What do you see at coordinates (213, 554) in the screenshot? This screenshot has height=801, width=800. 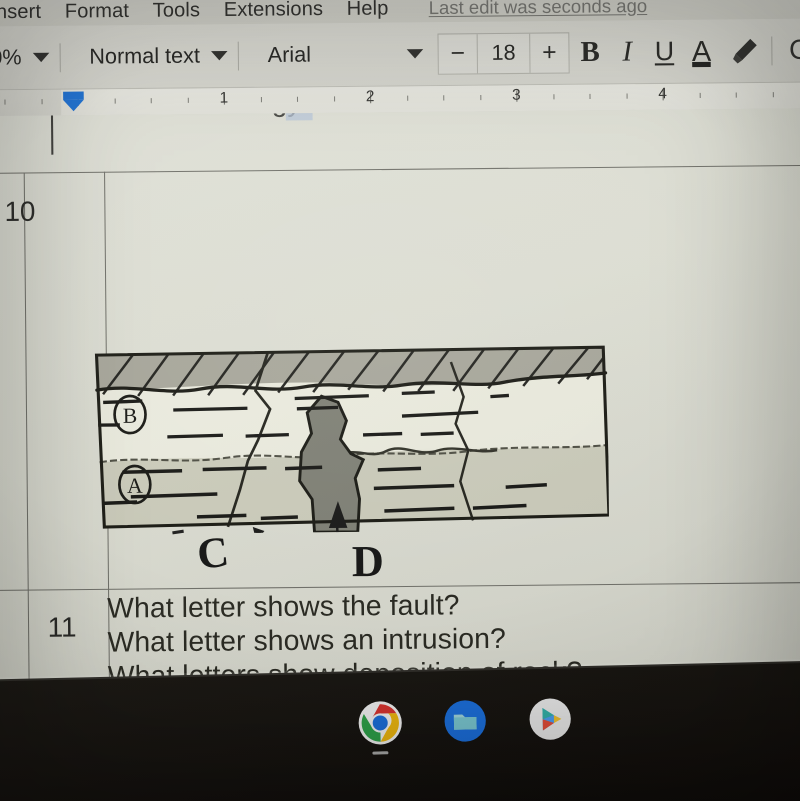 I see `handwritten-label-c: C` at bounding box center [213, 554].